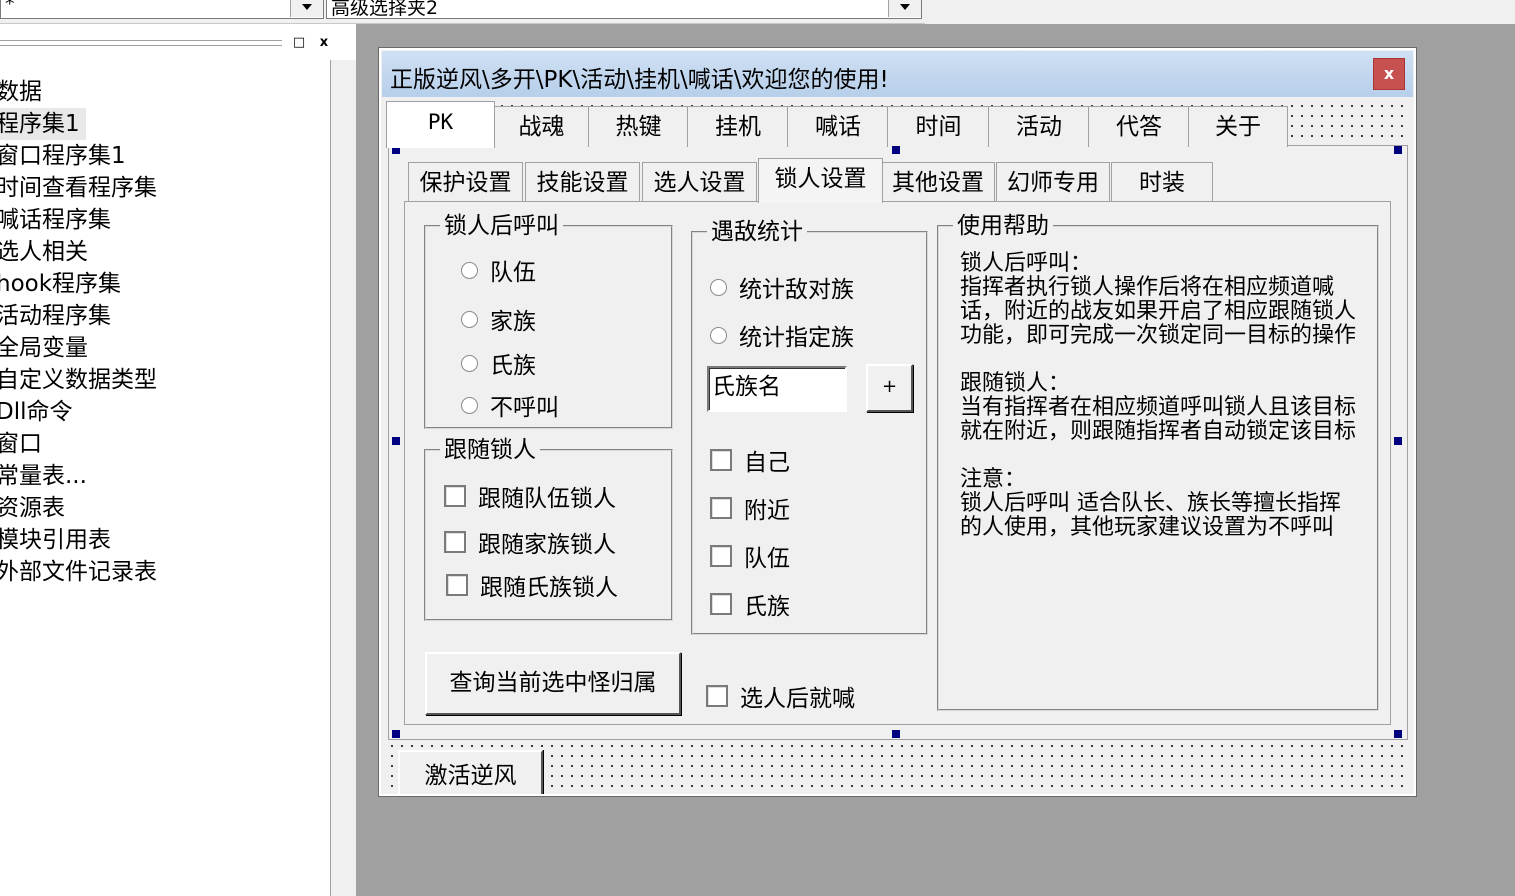  What do you see at coordinates (1220, 12) in the screenshot?
I see `toolbar-empty-area` at bounding box center [1220, 12].